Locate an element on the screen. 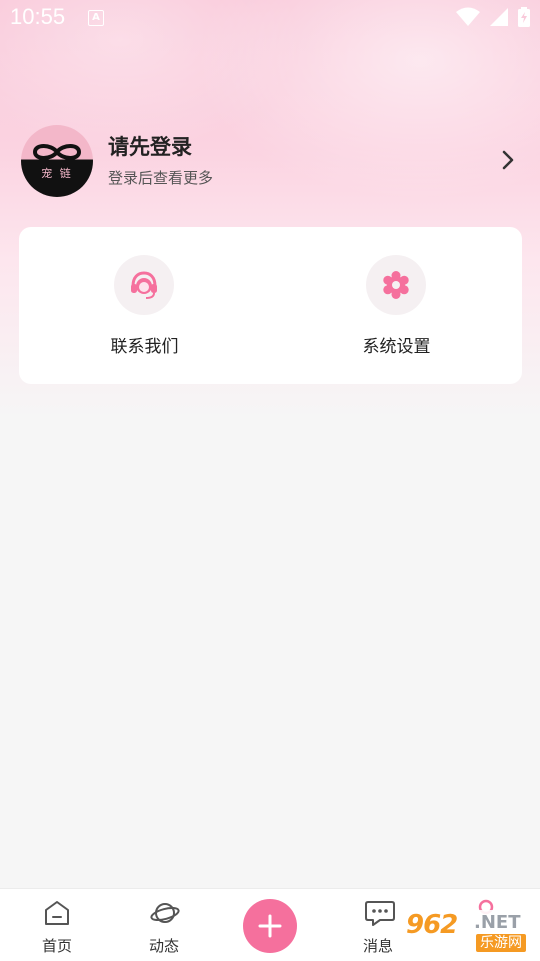  headset-icon is located at coordinates (144, 285).